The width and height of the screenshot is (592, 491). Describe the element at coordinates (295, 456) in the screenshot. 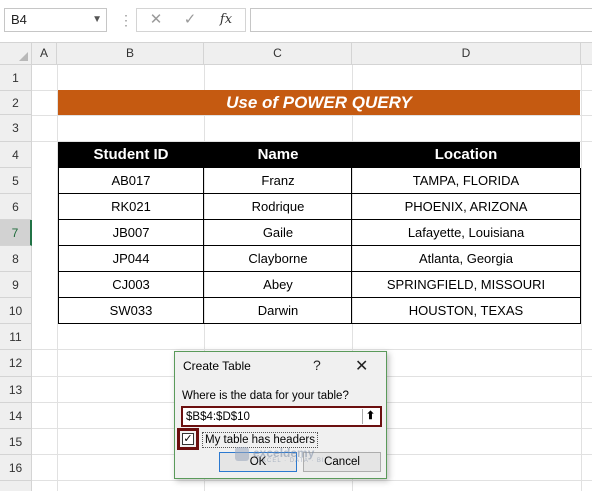

I see `watermark: exceldemy EXCEL · DATA · BI` at that location.